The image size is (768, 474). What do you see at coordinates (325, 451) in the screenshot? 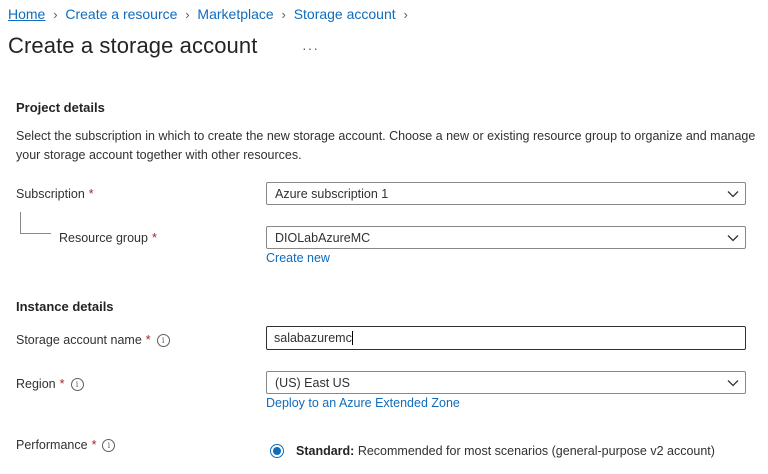
I see `performance-standard-bold: Standard:` at bounding box center [325, 451].